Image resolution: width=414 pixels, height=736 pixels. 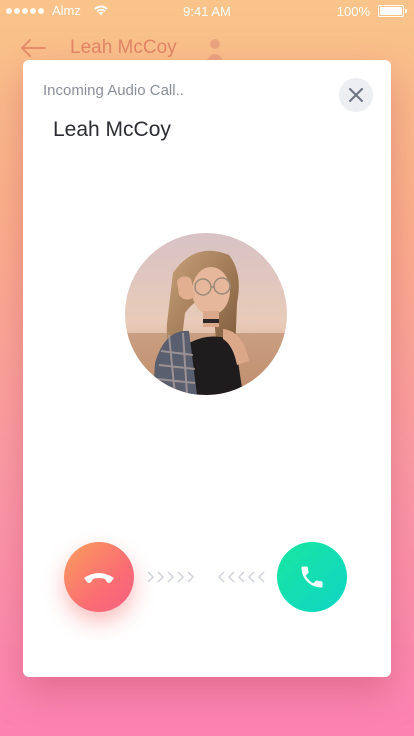 I want to click on status-bar: Almz 9:41 AM 100%, so click(x=207, y=11).